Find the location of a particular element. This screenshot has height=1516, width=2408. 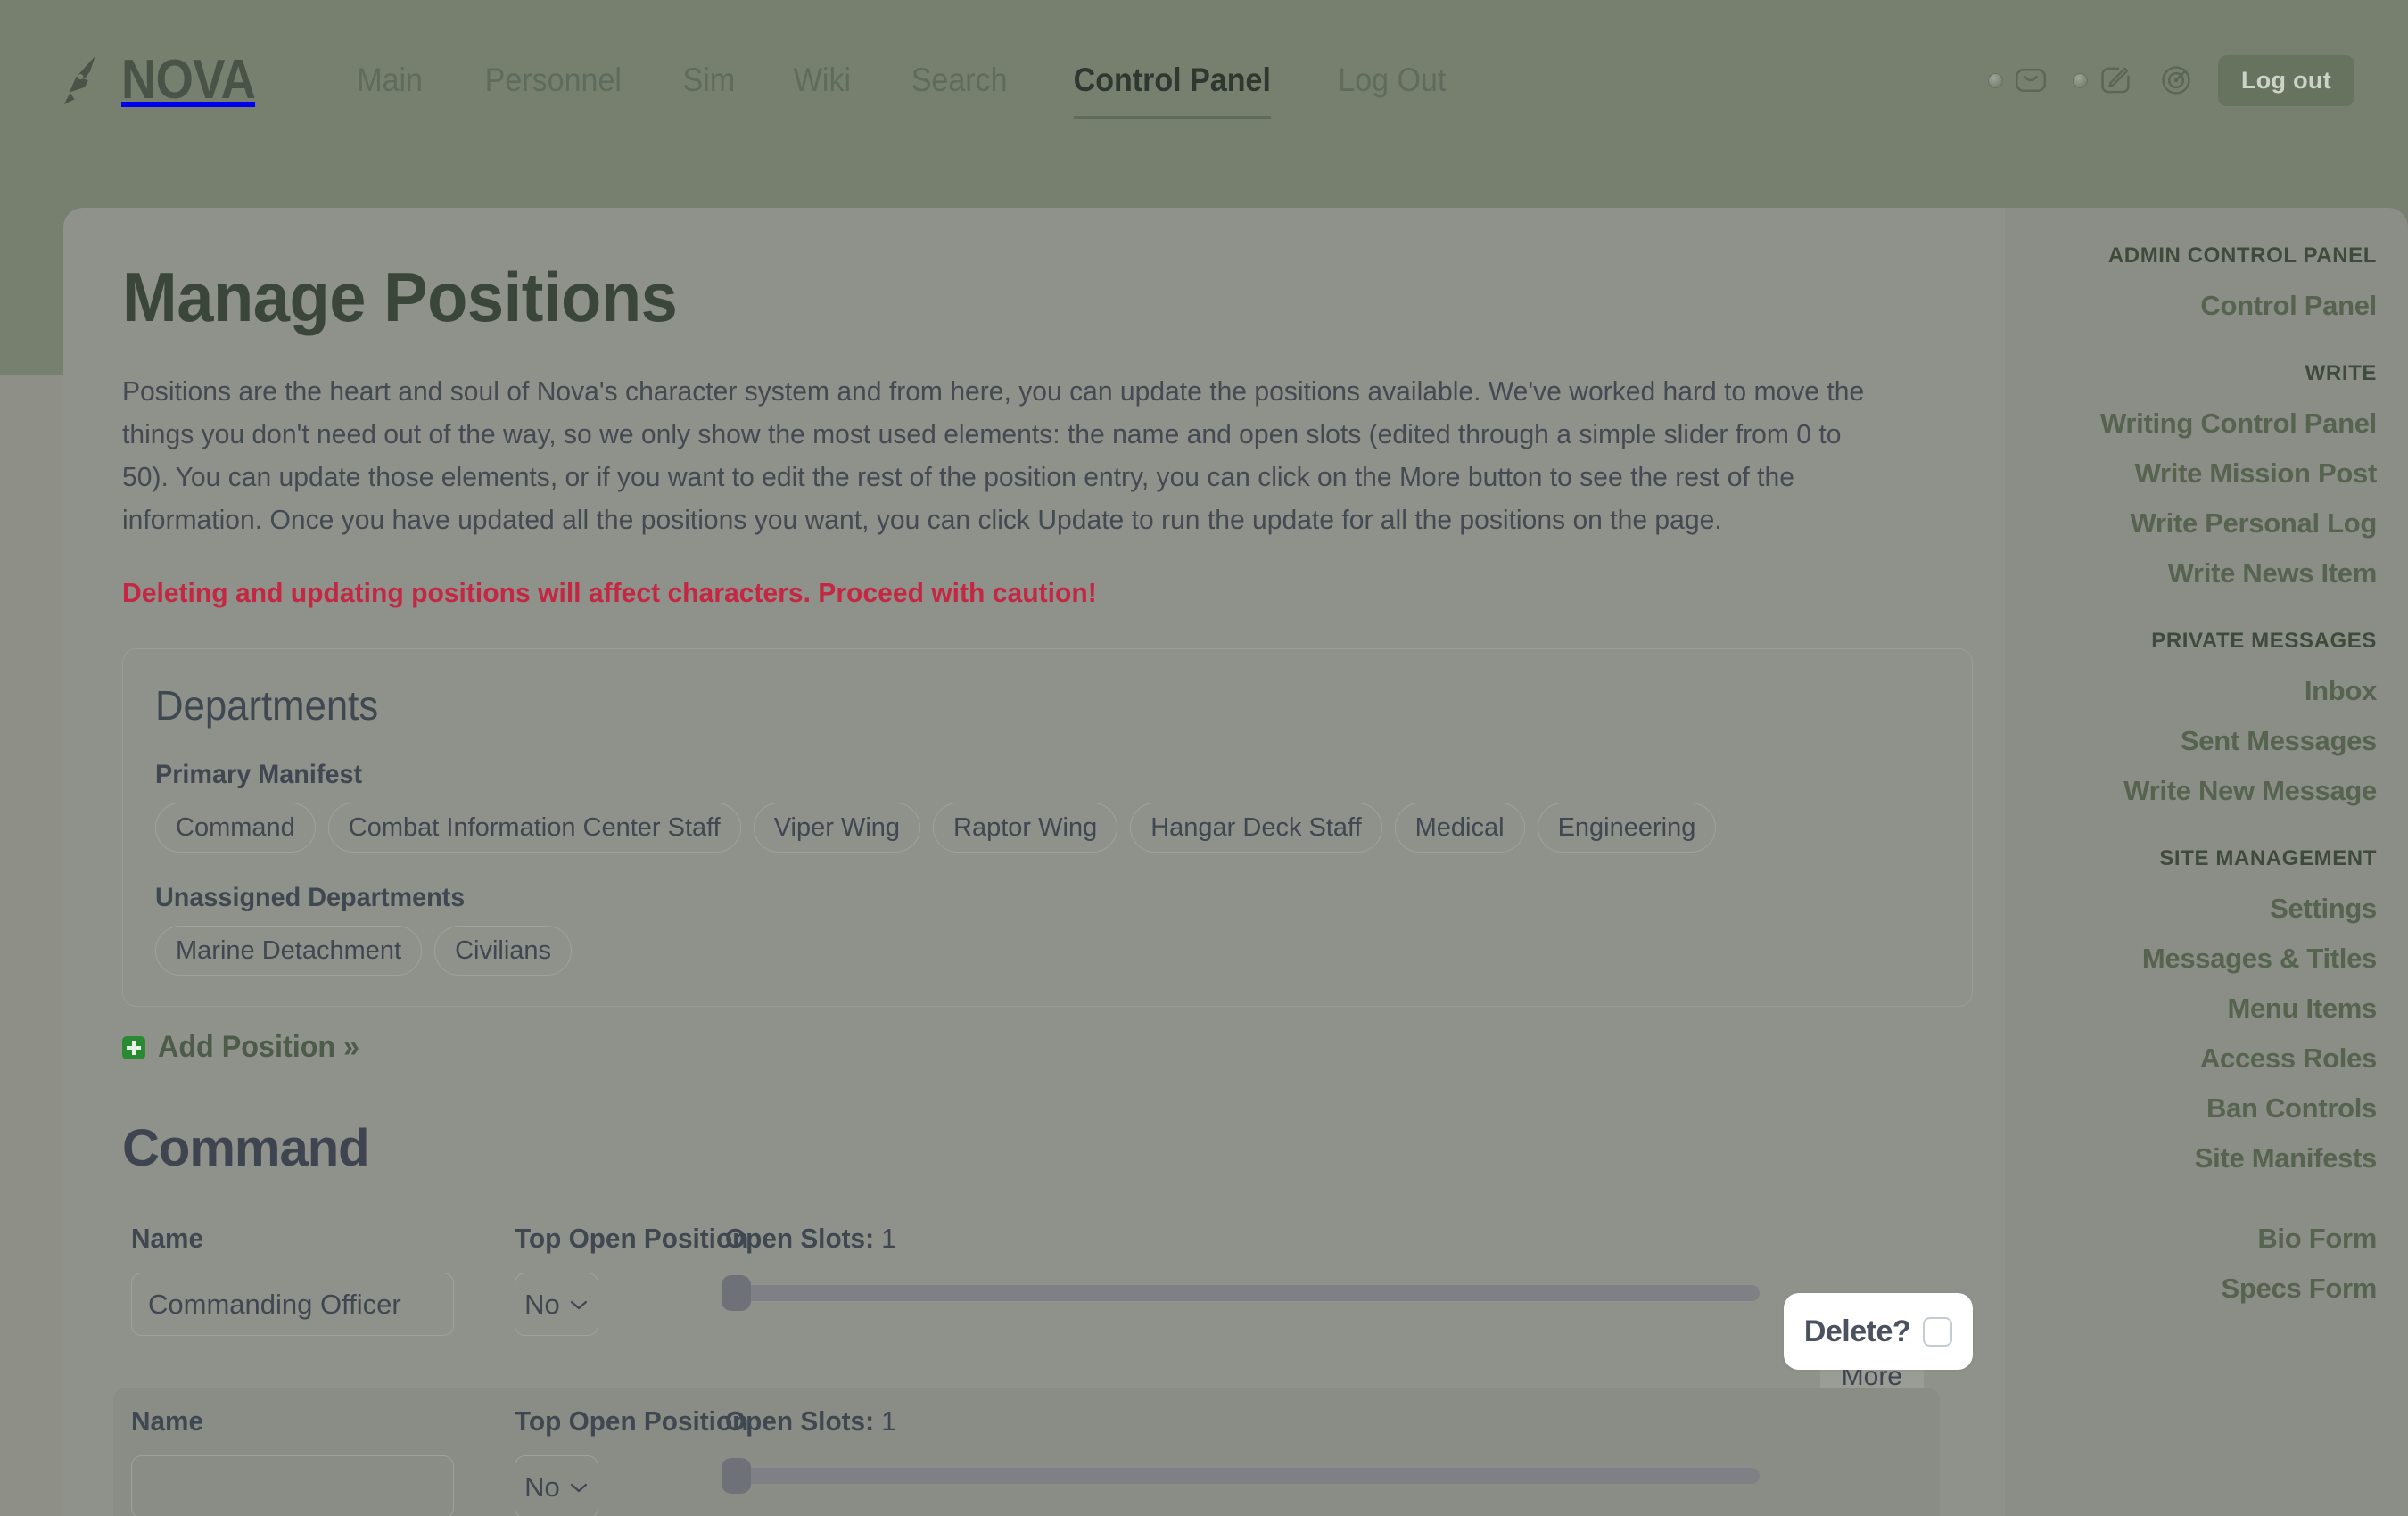

write-pencil-icon is located at coordinates (2115, 80).